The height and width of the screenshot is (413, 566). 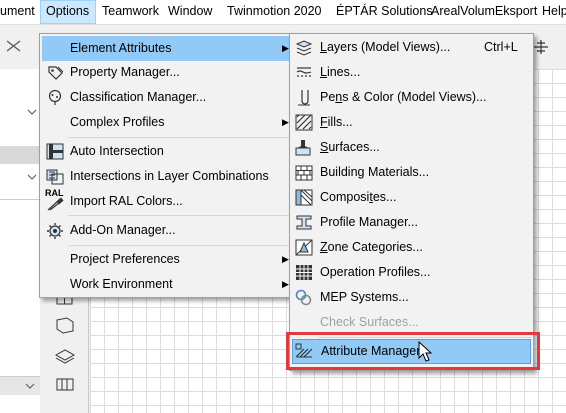 What do you see at coordinates (130, 12) in the screenshot?
I see `menu-teamwork: Teamwork` at bounding box center [130, 12].